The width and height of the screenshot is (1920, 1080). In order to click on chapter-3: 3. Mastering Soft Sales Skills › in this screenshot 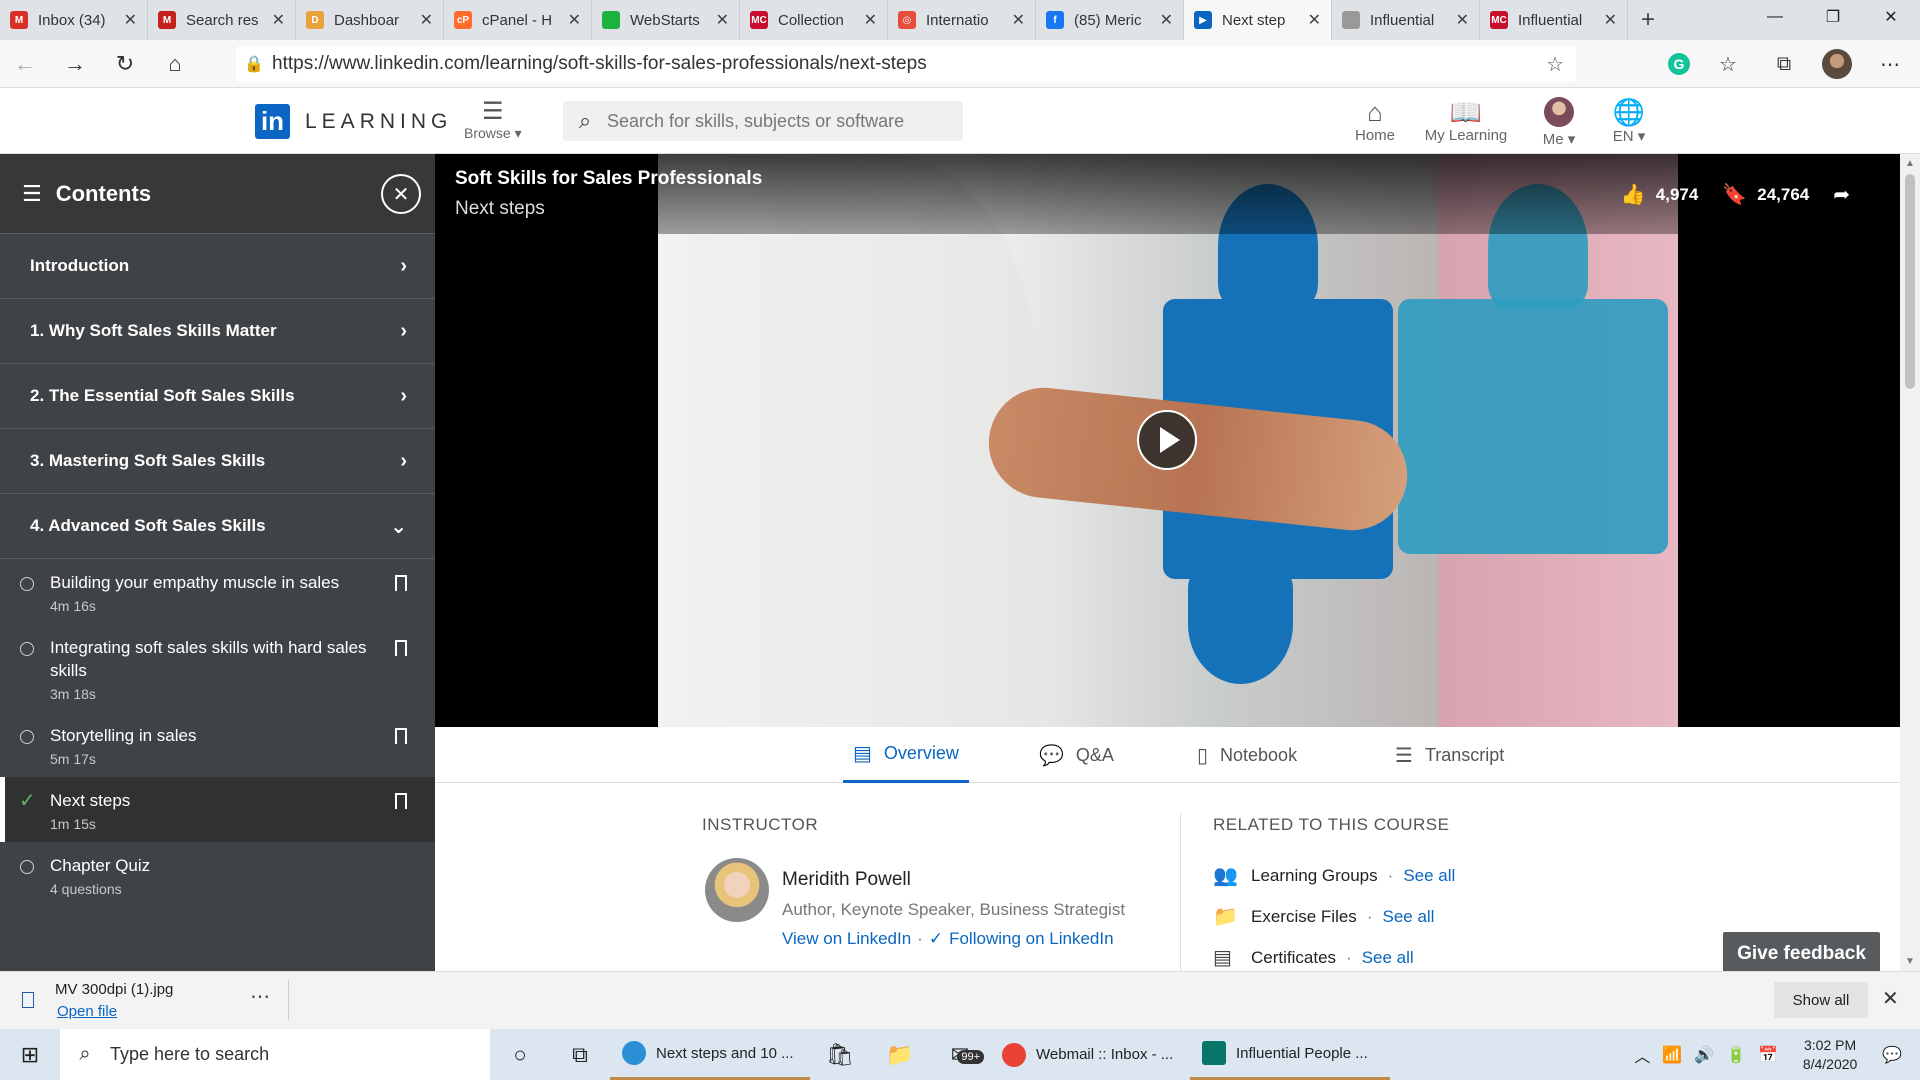, I will do `click(217, 461)`.